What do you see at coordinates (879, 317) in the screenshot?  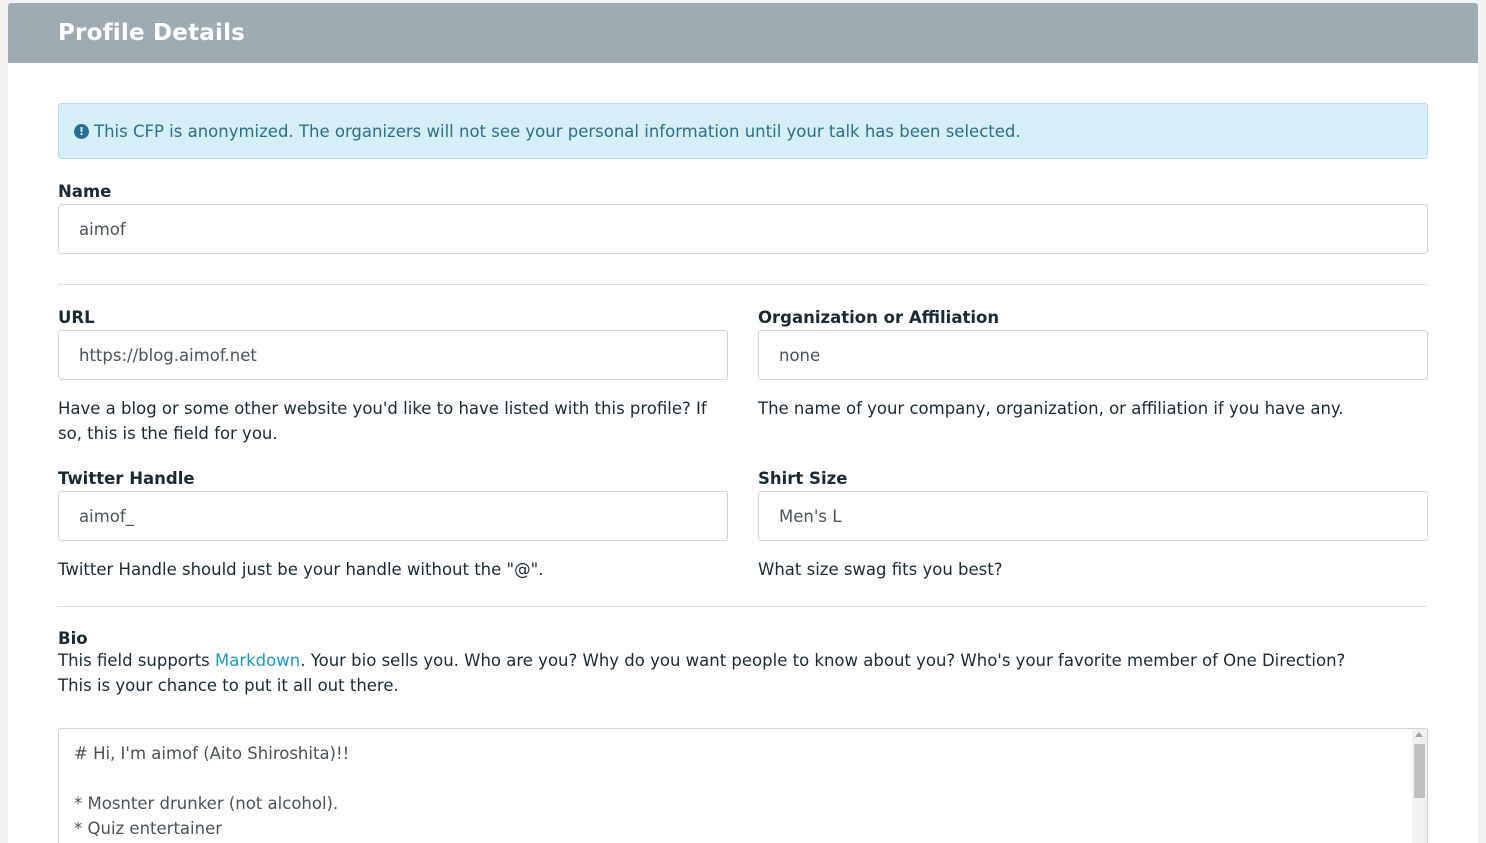 I see `organization-label: Organization or Affiliation` at bounding box center [879, 317].